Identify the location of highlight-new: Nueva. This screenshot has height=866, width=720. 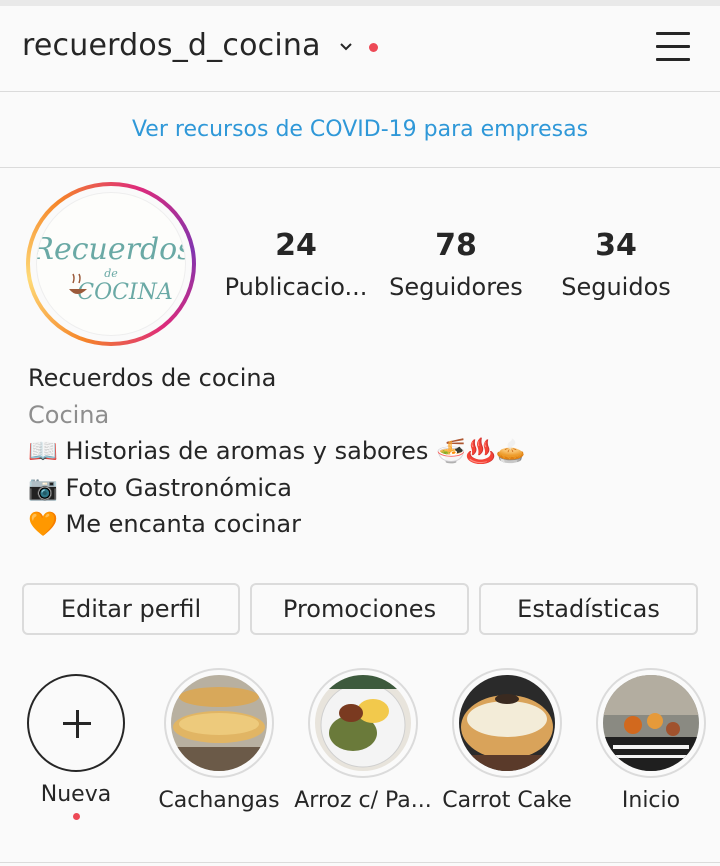
(76, 744).